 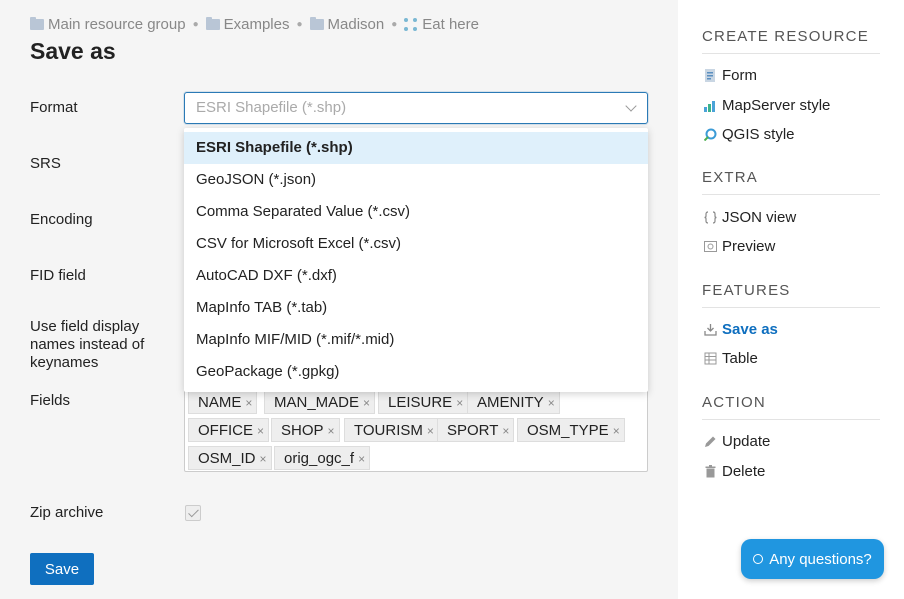 What do you see at coordinates (391, 430) in the screenshot?
I see `field-tag: TOURISM ×` at bounding box center [391, 430].